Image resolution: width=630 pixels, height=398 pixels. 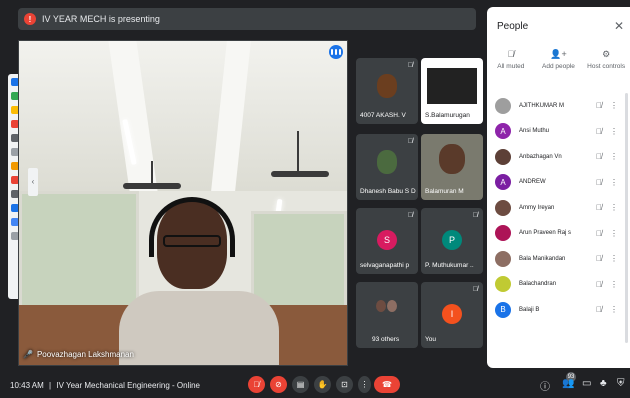 I want to click on add-people-button: 👤+ Add people, so click(x=558, y=59).